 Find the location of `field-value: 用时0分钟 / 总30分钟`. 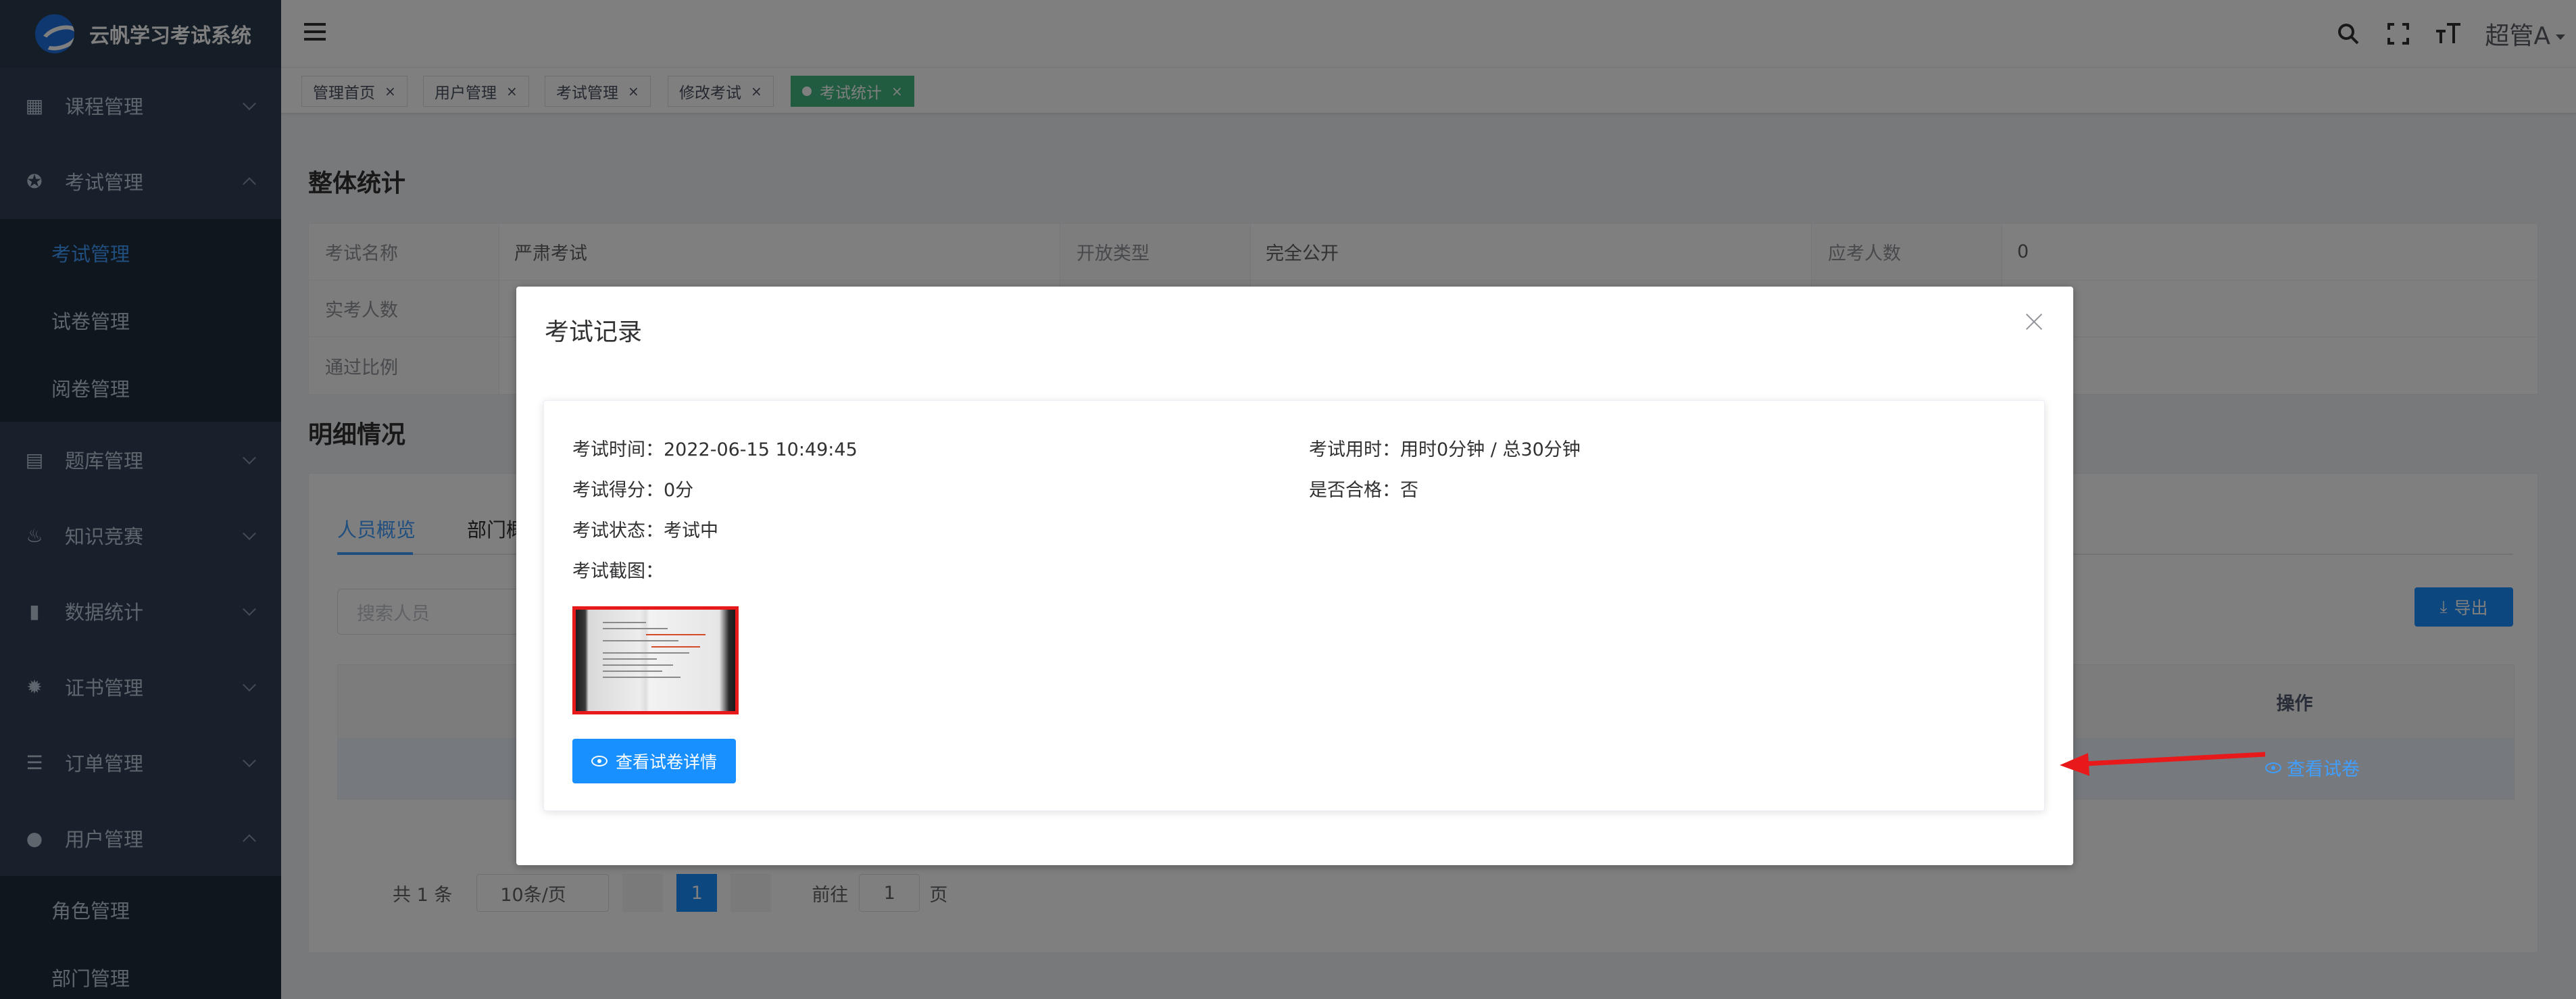

field-value: 用时0分钟 / 总30分钟 is located at coordinates (1491, 449).